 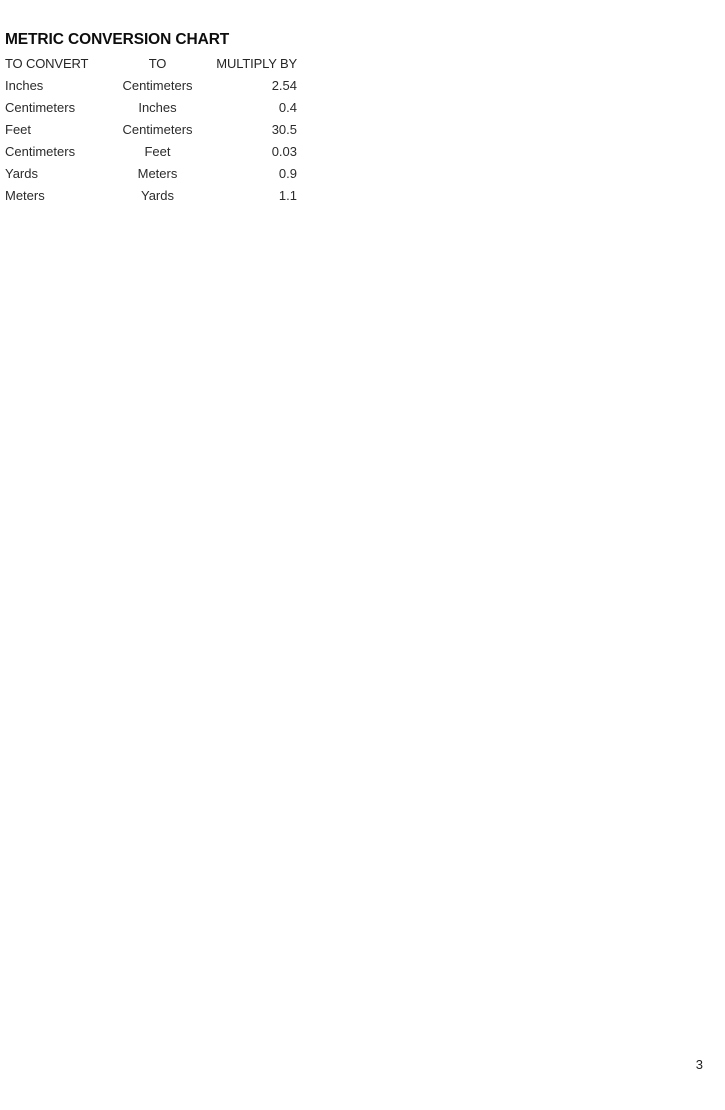 What do you see at coordinates (157, 63) in the screenshot?
I see `column-header-to: TO` at bounding box center [157, 63].